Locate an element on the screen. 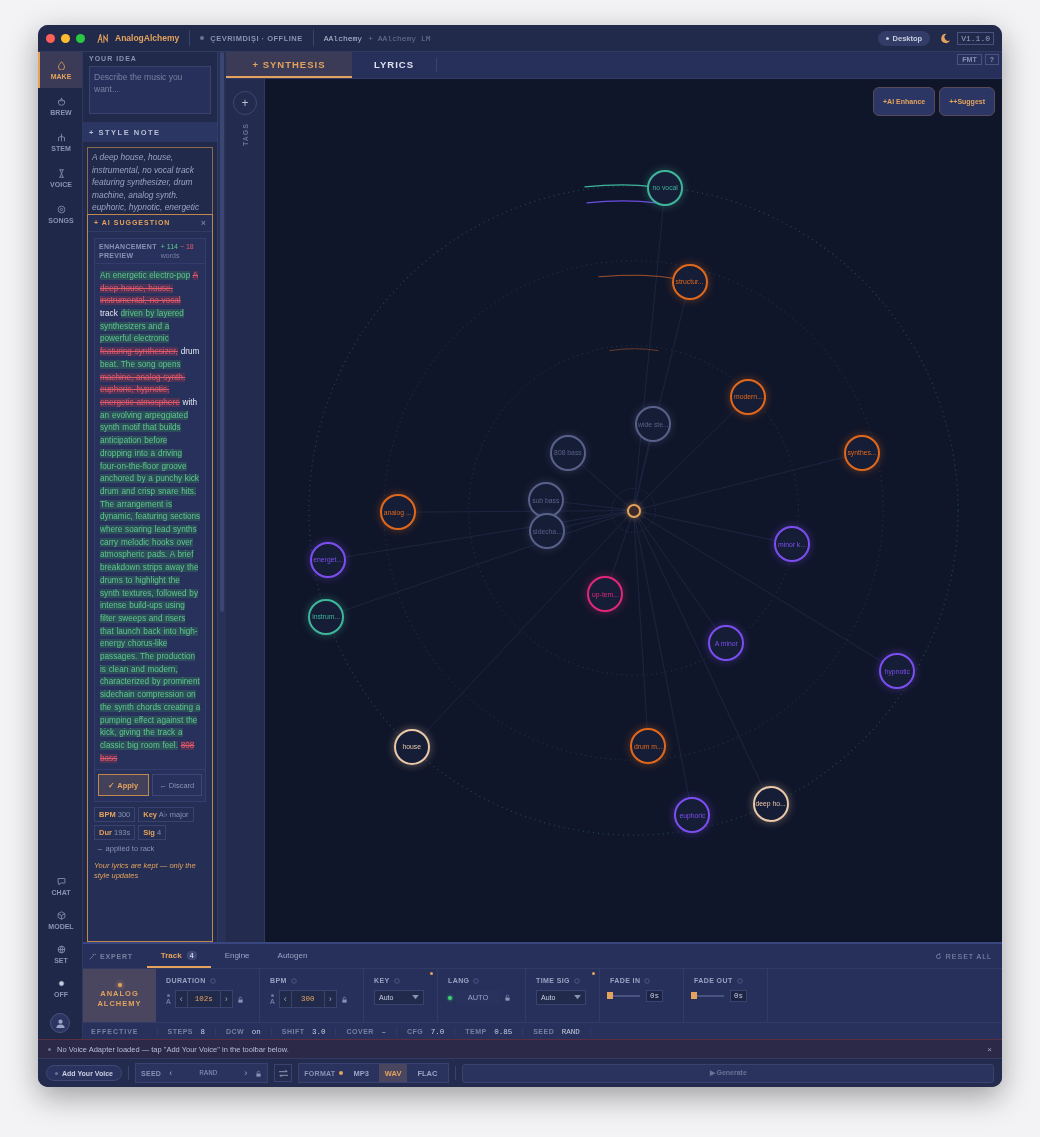  set-icon is located at coordinates (61, 949).